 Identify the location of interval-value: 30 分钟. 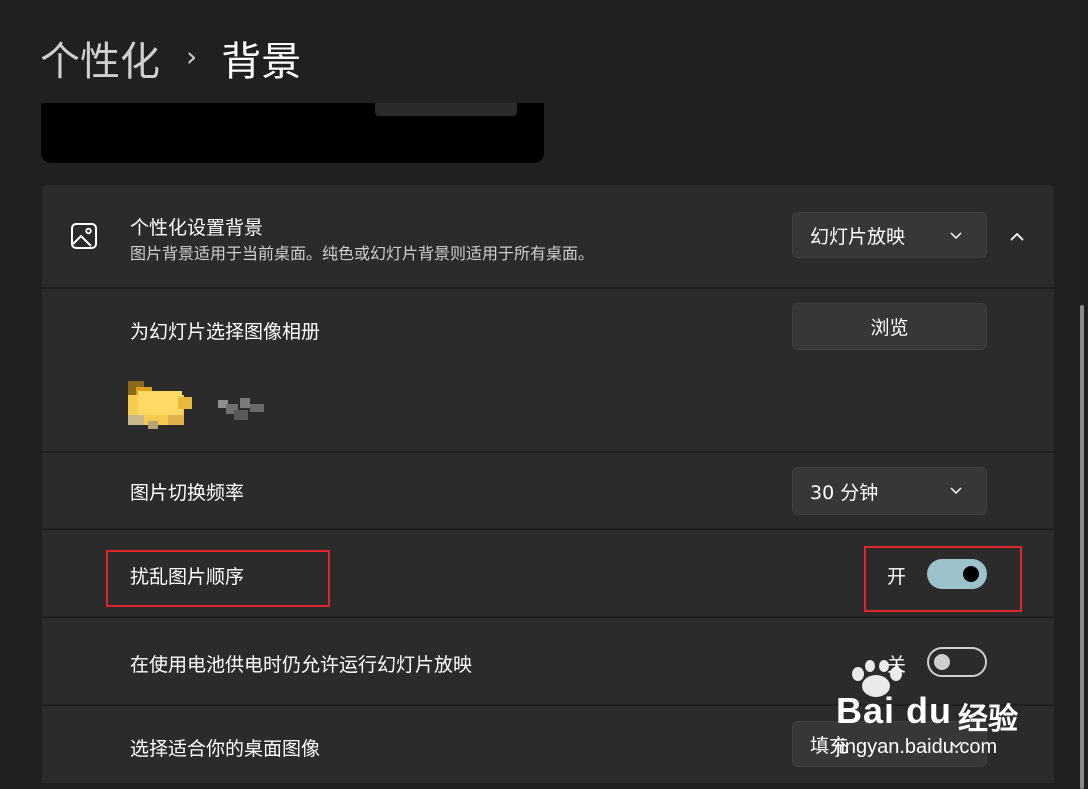
(844, 492).